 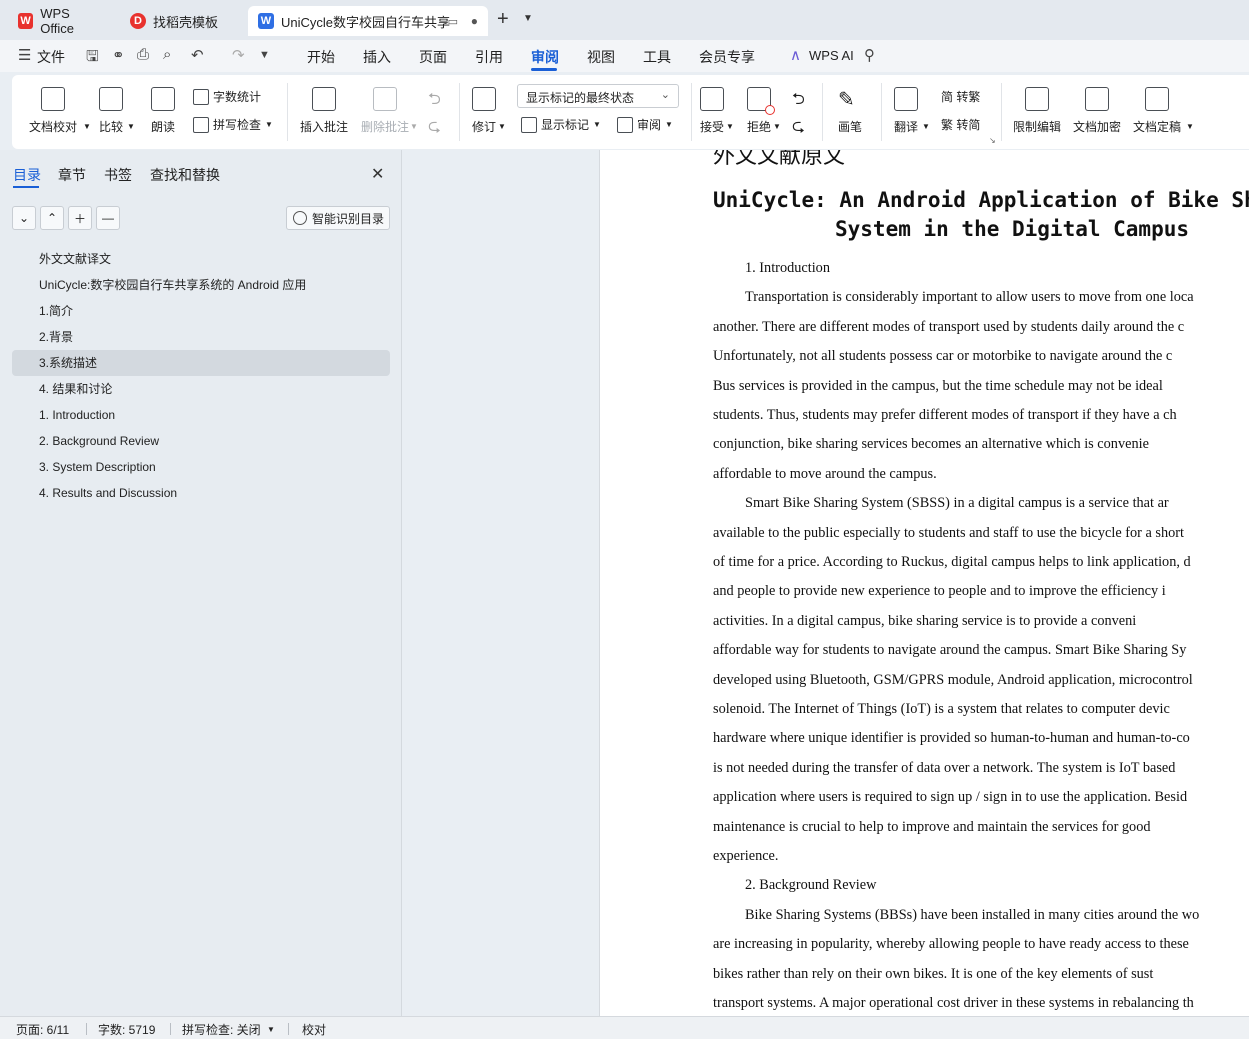 What do you see at coordinates (201, 337) in the screenshot?
I see `toc-item: 2.背景` at bounding box center [201, 337].